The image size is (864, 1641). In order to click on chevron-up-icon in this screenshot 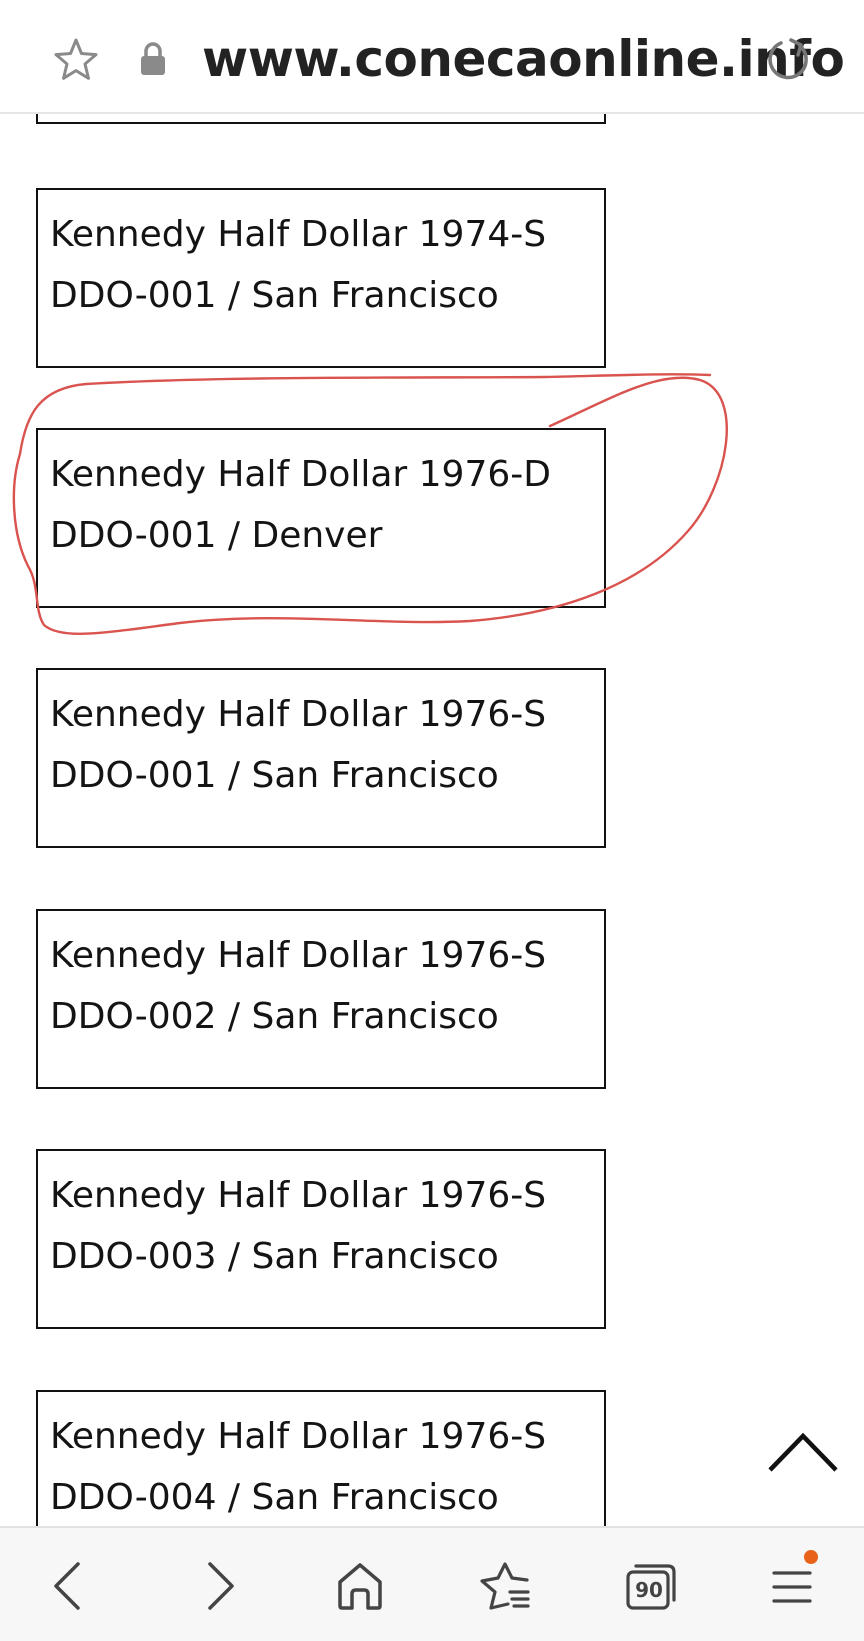, I will do `click(803, 1453)`.